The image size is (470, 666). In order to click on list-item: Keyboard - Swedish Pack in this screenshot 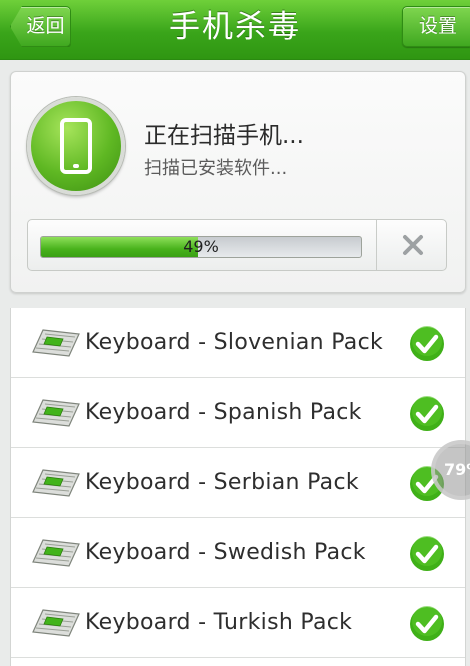, I will do `click(238, 553)`.